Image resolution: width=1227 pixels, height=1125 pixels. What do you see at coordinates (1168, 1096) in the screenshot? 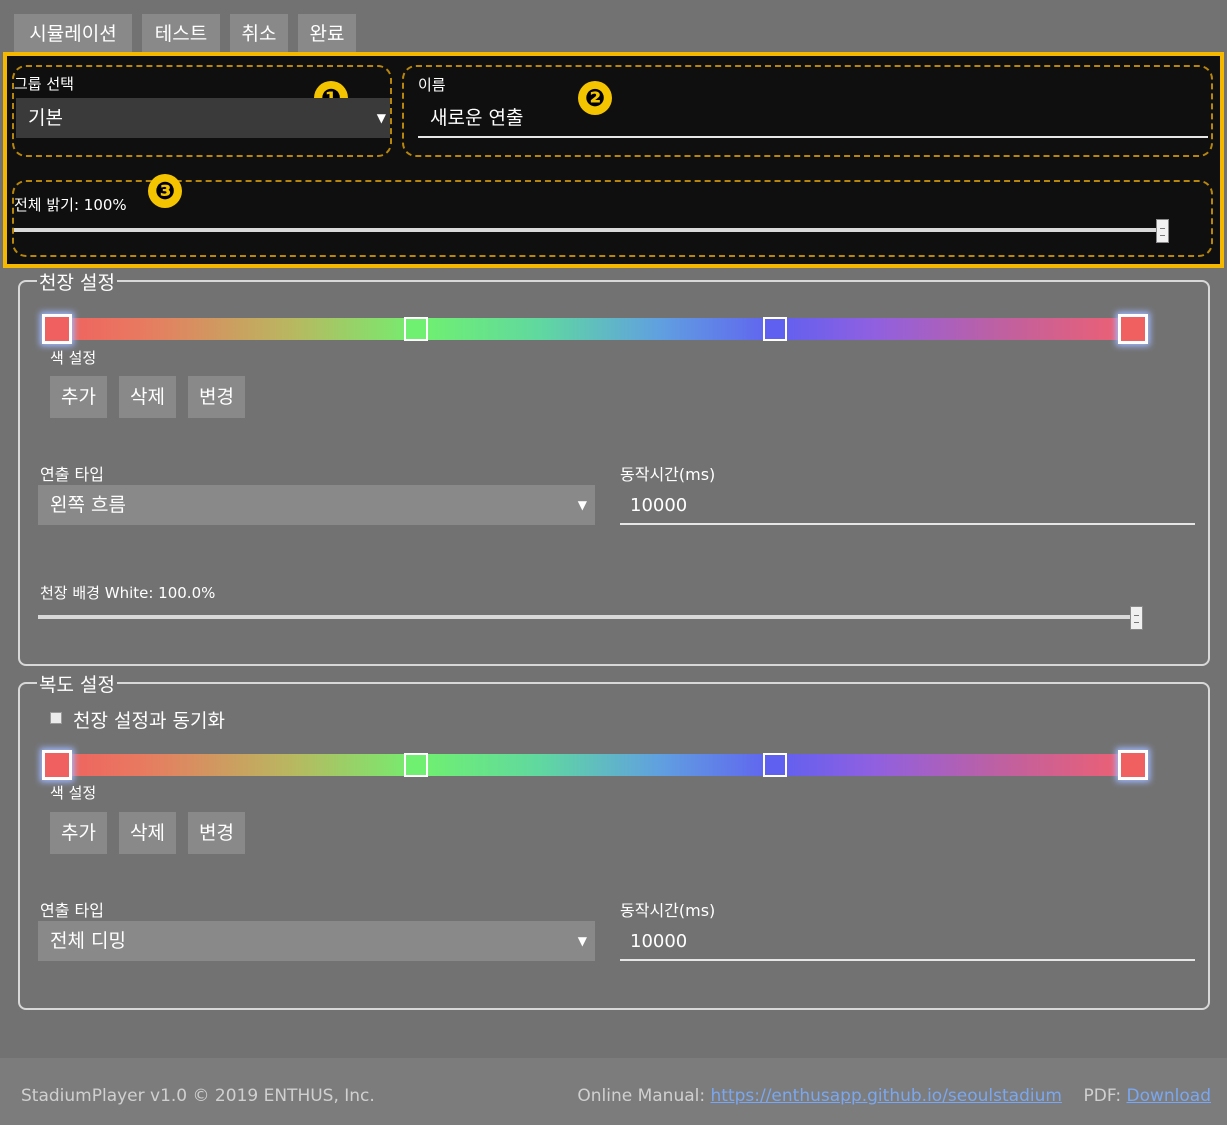
I see `pdf-download-link: Download` at bounding box center [1168, 1096].